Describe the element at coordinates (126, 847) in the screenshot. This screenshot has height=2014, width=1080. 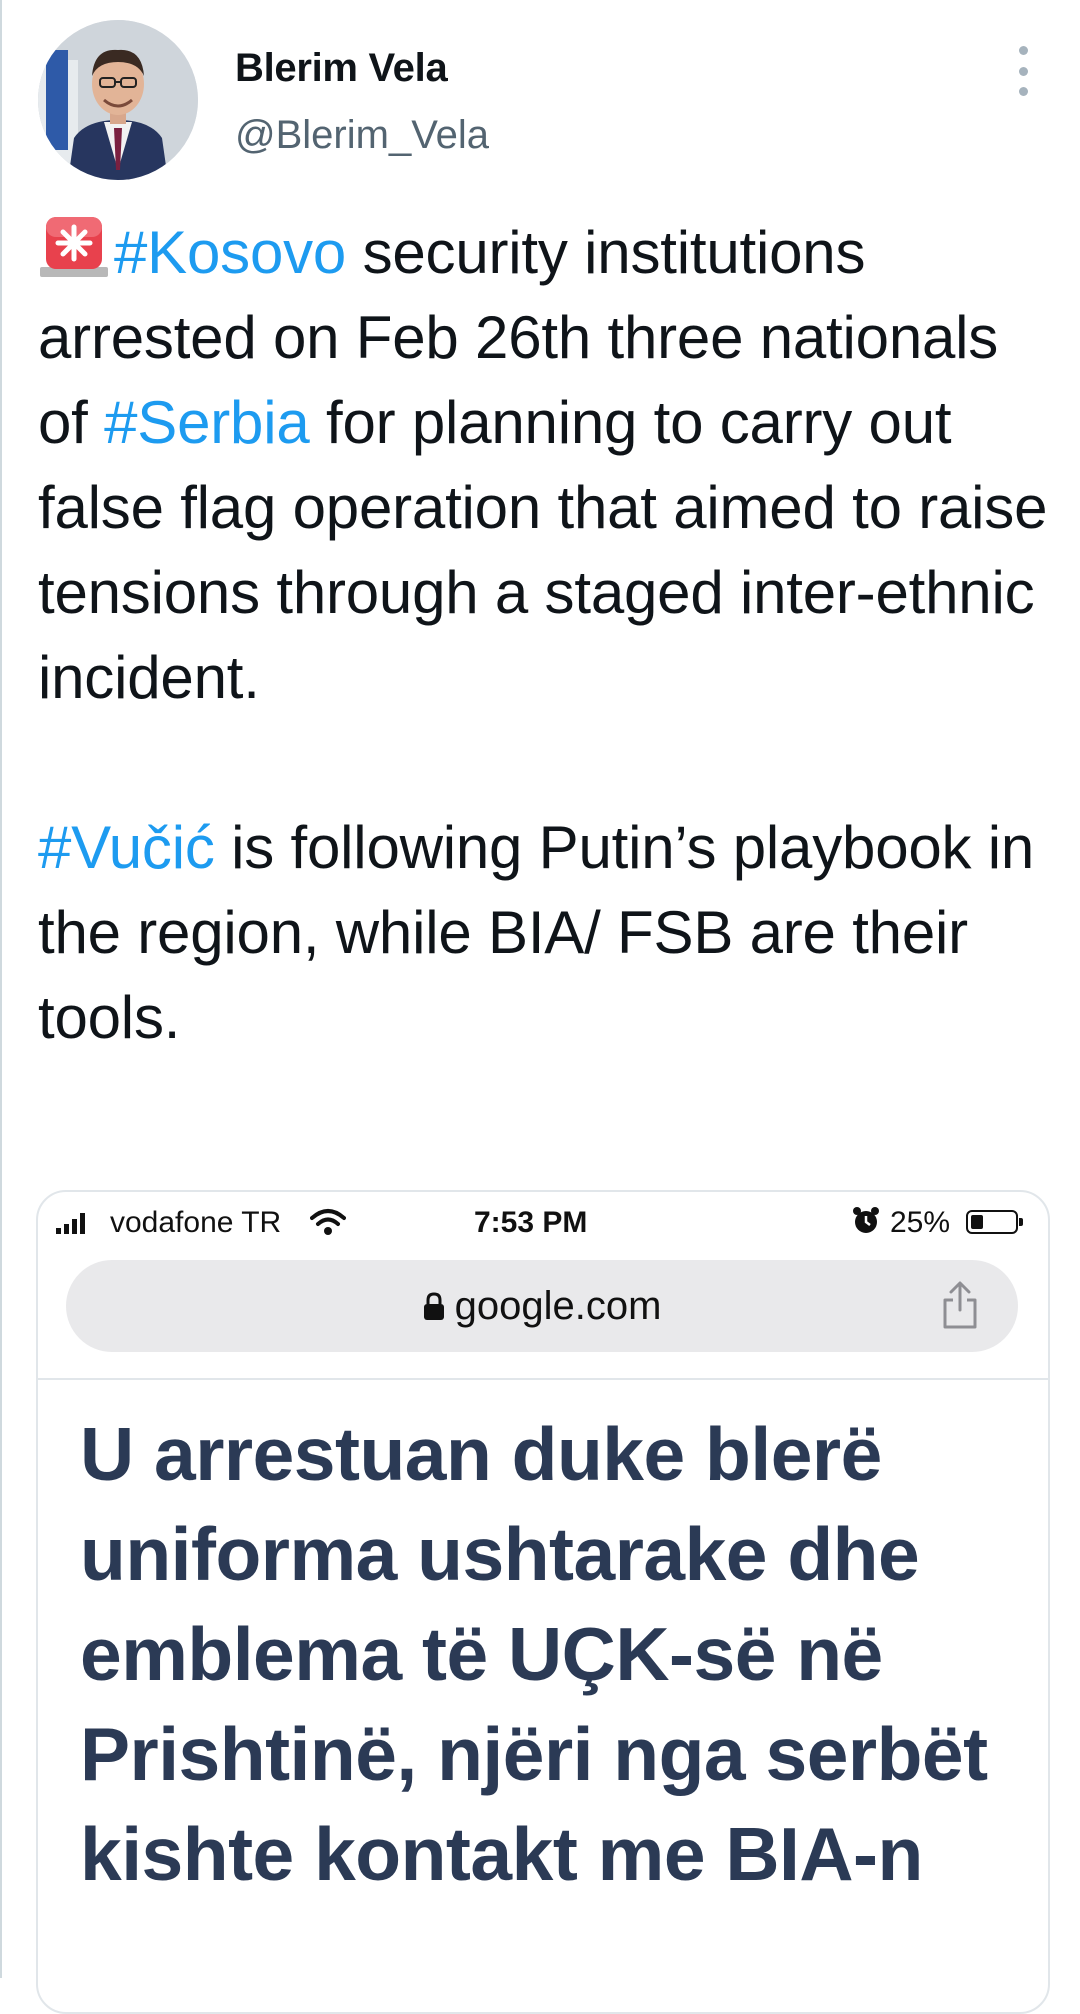
I see `hashtag-vucic: #Vučić` at that location.